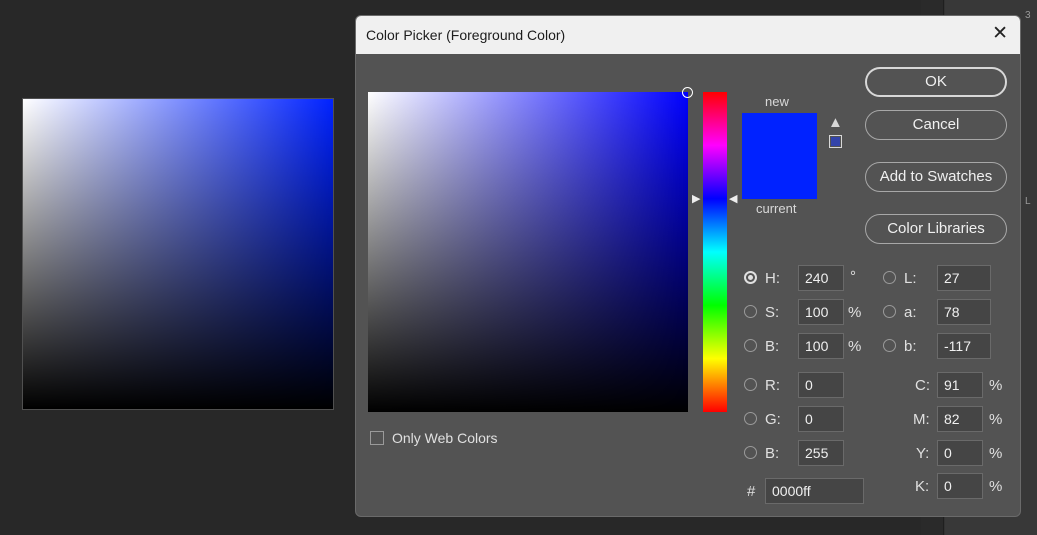  What do you see at coordinates (964, 312) in the screenshot?
I see `a-channel-input: 78` at bounding box center [964, 312].